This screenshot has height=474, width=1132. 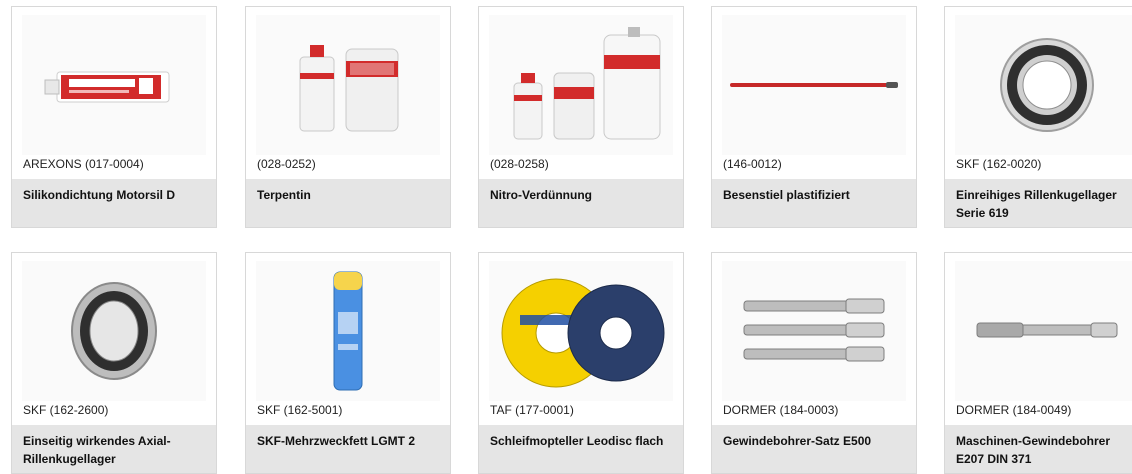 I want to click on product-title: Schleifmopteller Leodisc flach, so click(x=582, y=441).